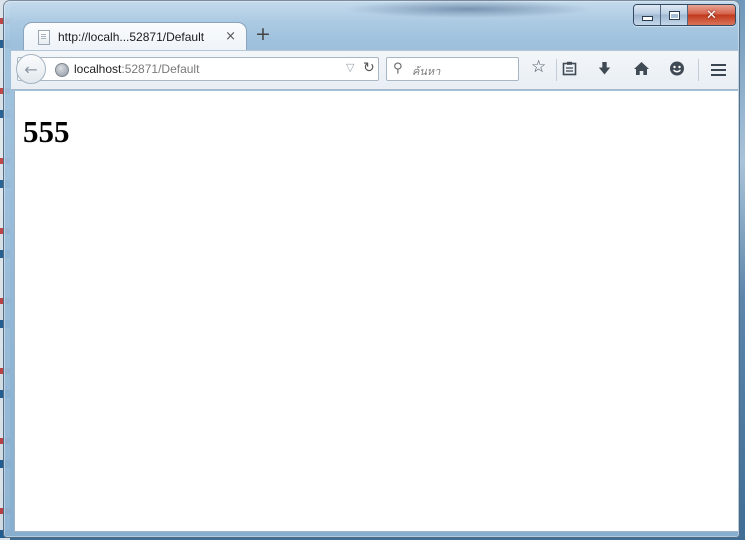 The height and width of the screenshot is (540, 745). Describe the element at coordinates (44, 37) in the screenshot. I see `page-icon` at that location.